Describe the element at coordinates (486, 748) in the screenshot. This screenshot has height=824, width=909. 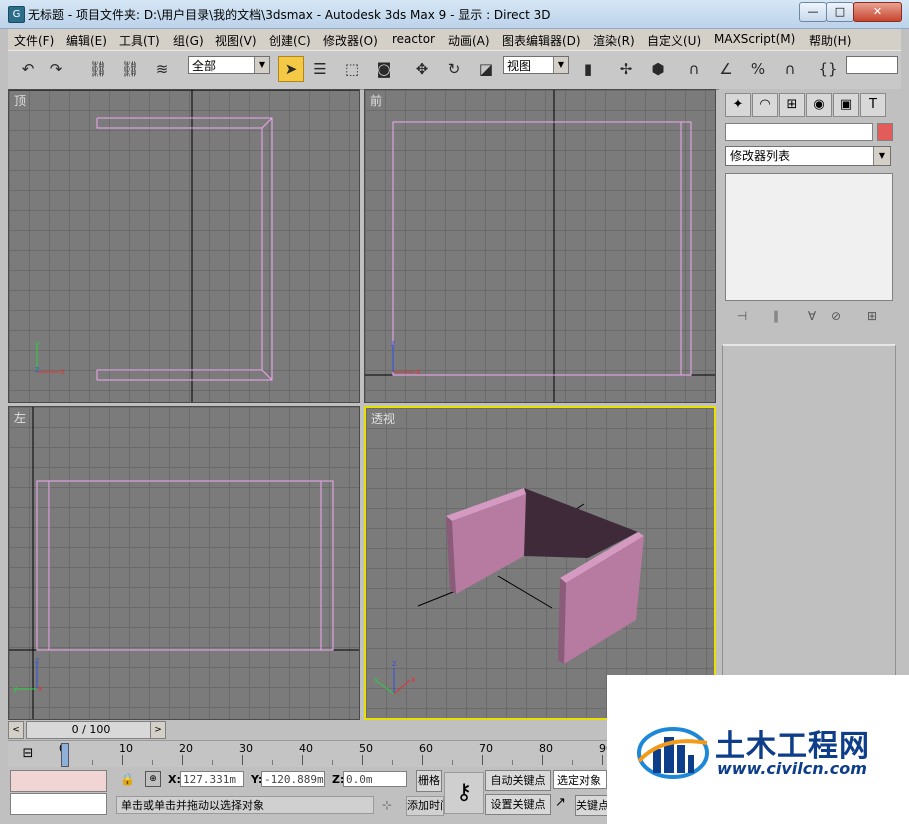
I see `timeline-tick-label: 70` at that location.